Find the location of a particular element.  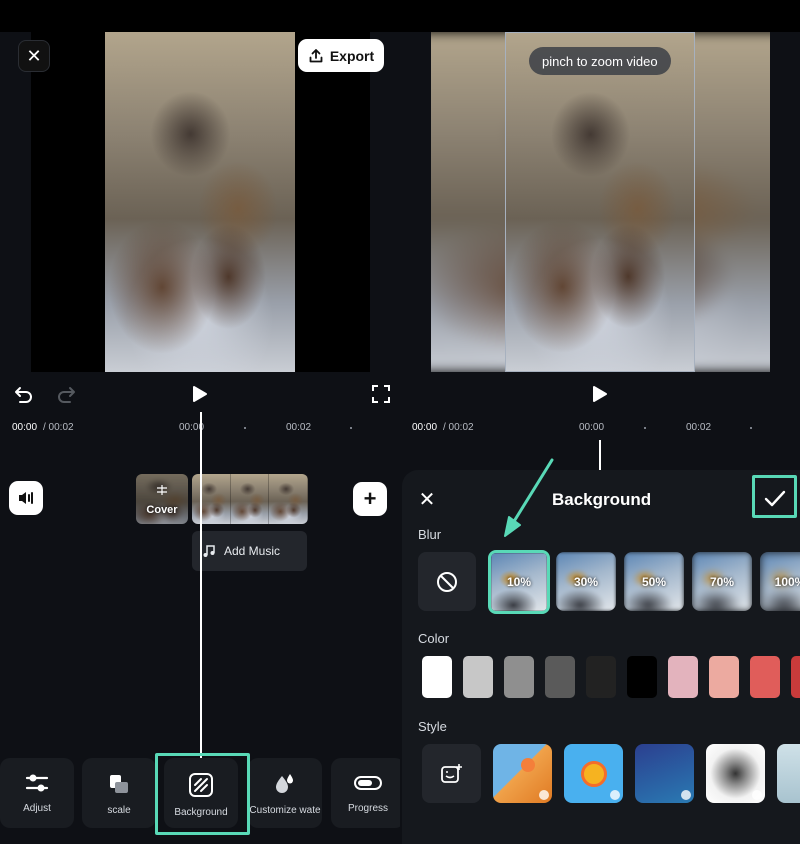

cover-label: Cover is located at coordinates (162, 510).